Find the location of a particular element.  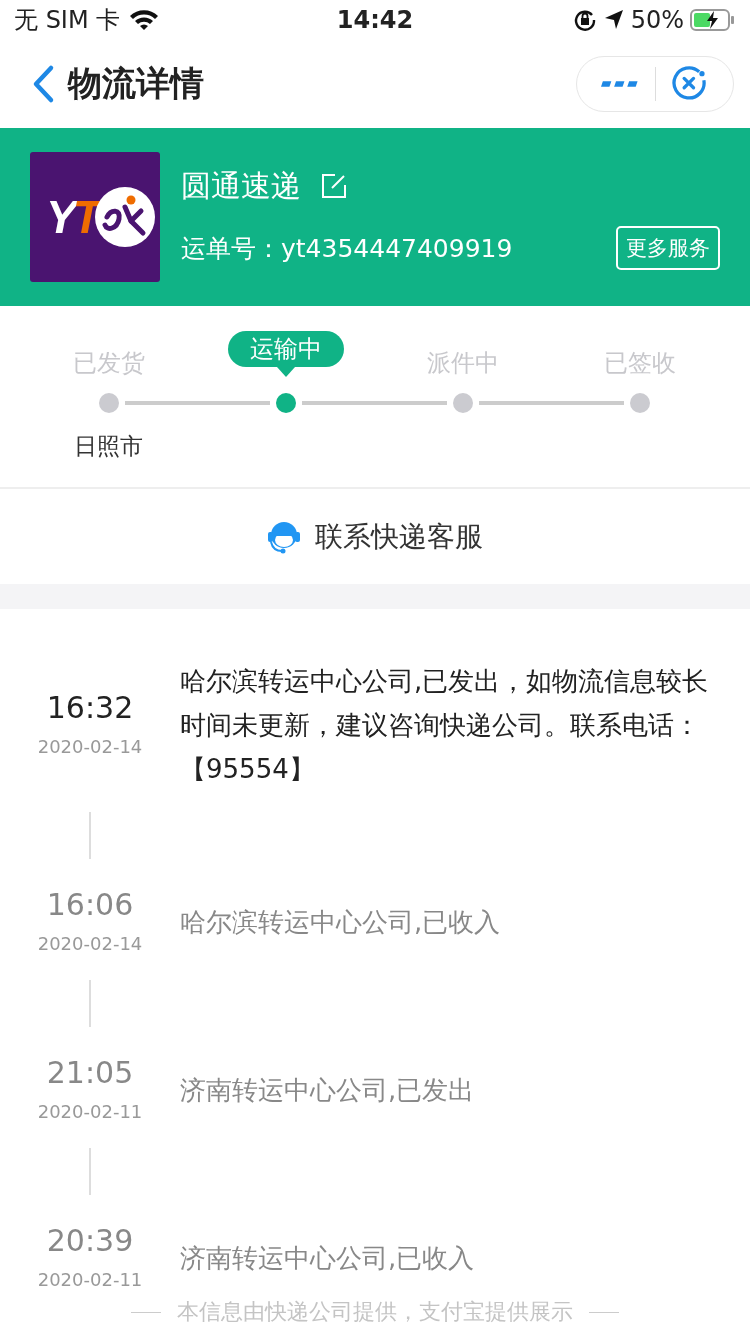

step-place: 日照市 is located at coordinates (108, 446).